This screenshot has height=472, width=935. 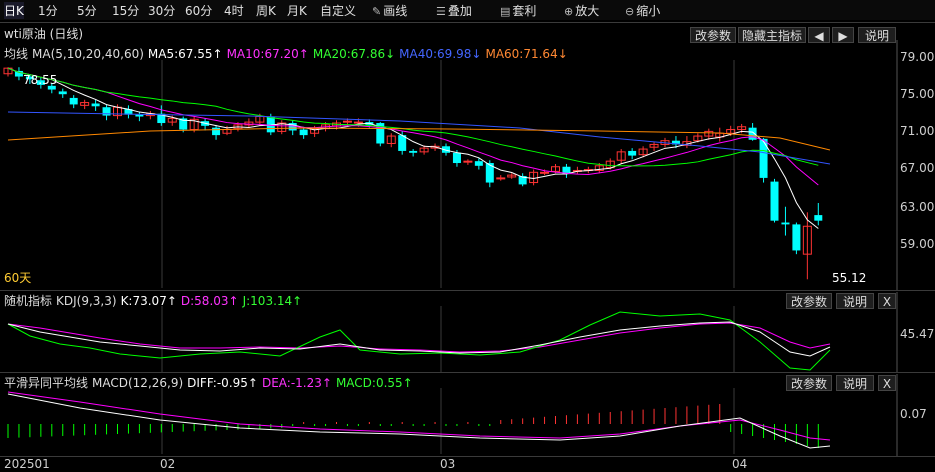 I want to click on x-label-202501: 202501, so click(x=27, y=464).